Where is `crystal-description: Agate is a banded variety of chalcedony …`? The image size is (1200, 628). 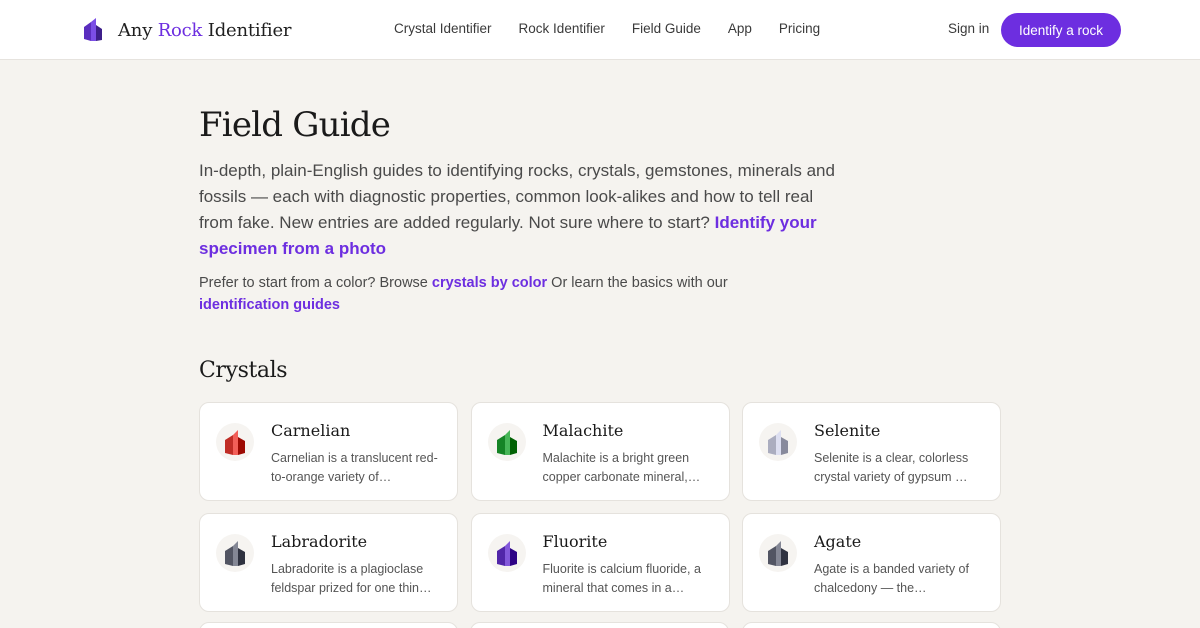
crystal-description: Agate is a banded variety of chalcedony … is located at coordinates (891, 578).